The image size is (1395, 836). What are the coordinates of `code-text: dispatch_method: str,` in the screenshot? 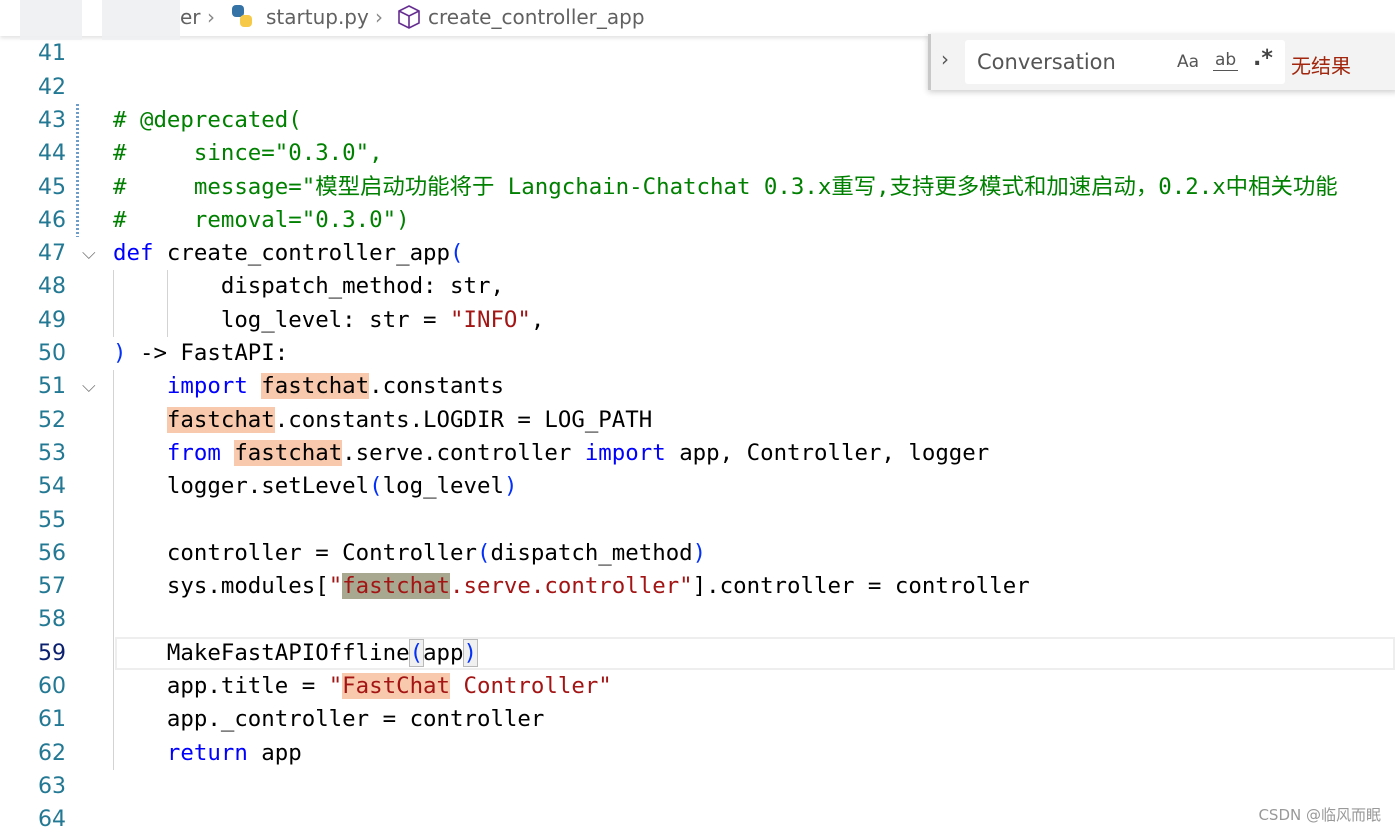 It's located at (308, 286).